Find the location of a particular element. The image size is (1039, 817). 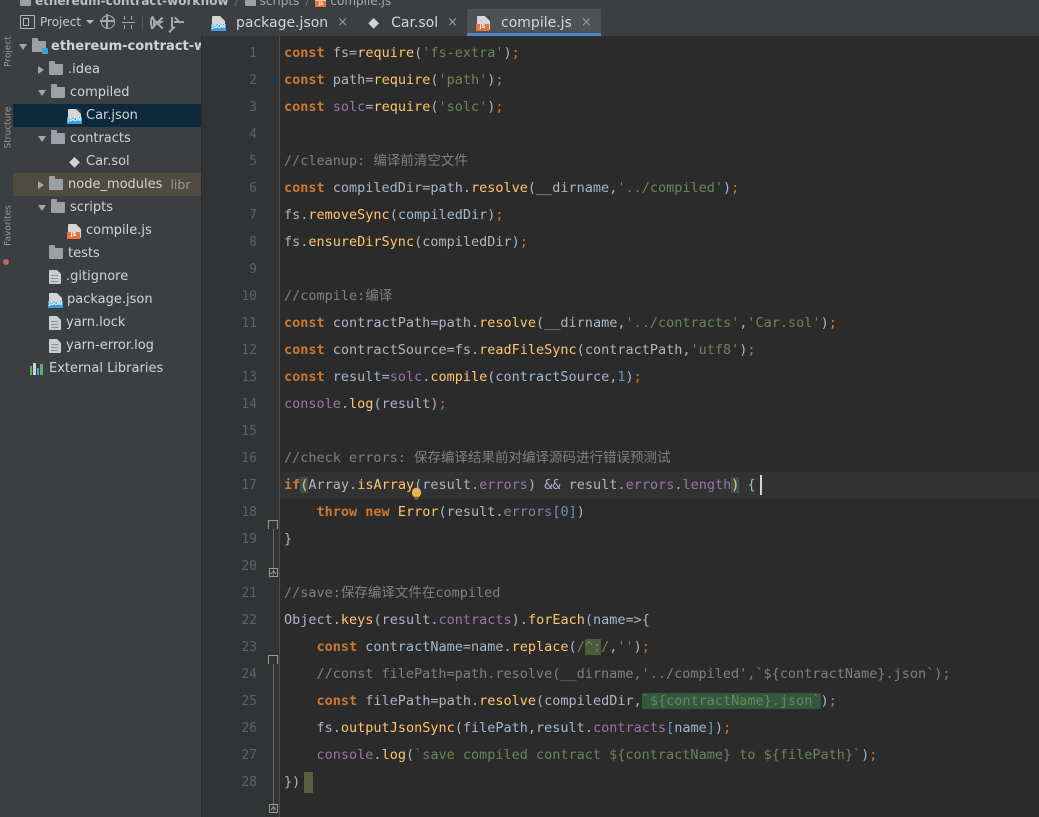

line-number: 27 is located at coordinates (249, 755).